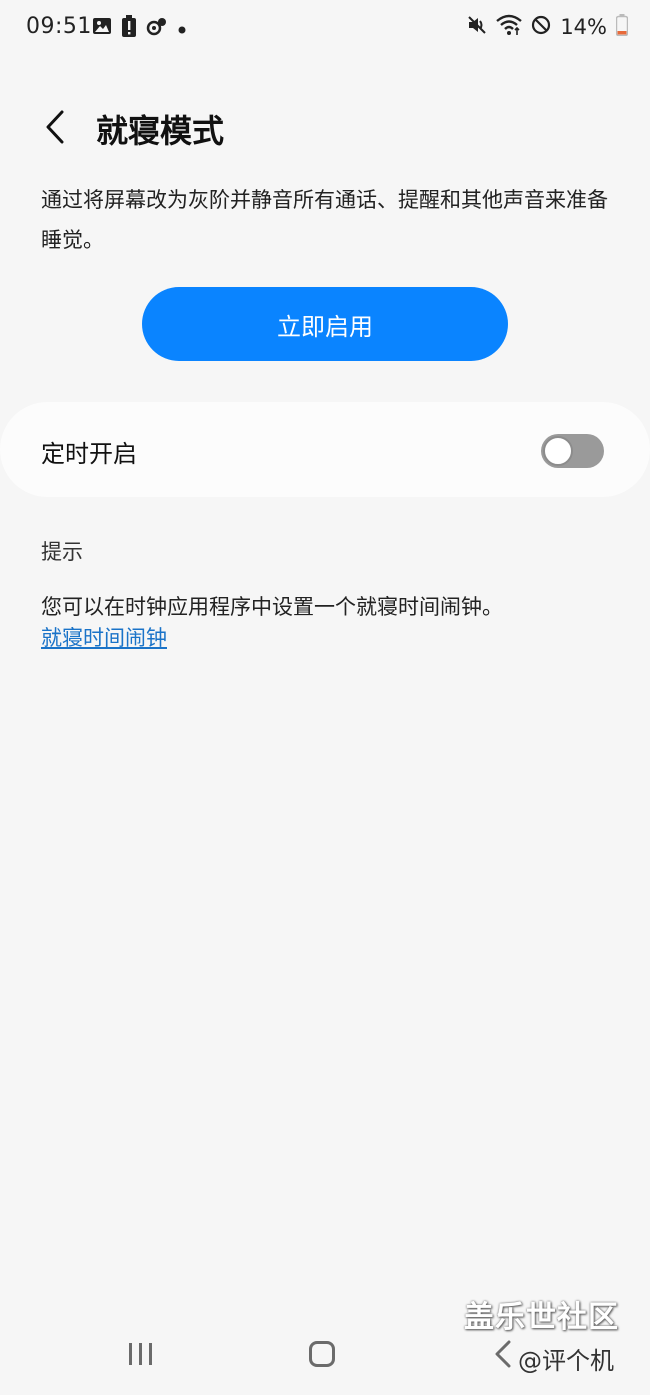 Image resolution: width=650 pixels, height=1395 pixels. Describe the element at coordinates (139, 28) in the screenshot. I see `status-left-icons` at that location.